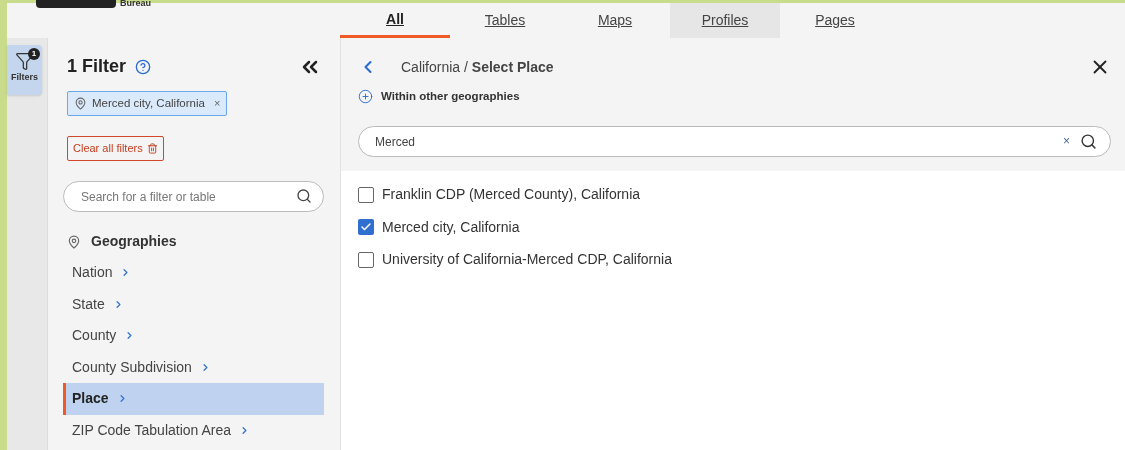 The width and height of the screenshot is (1125, 450). I want to click on result-label: University of California-Merced CDP, California, so click(527, 259).